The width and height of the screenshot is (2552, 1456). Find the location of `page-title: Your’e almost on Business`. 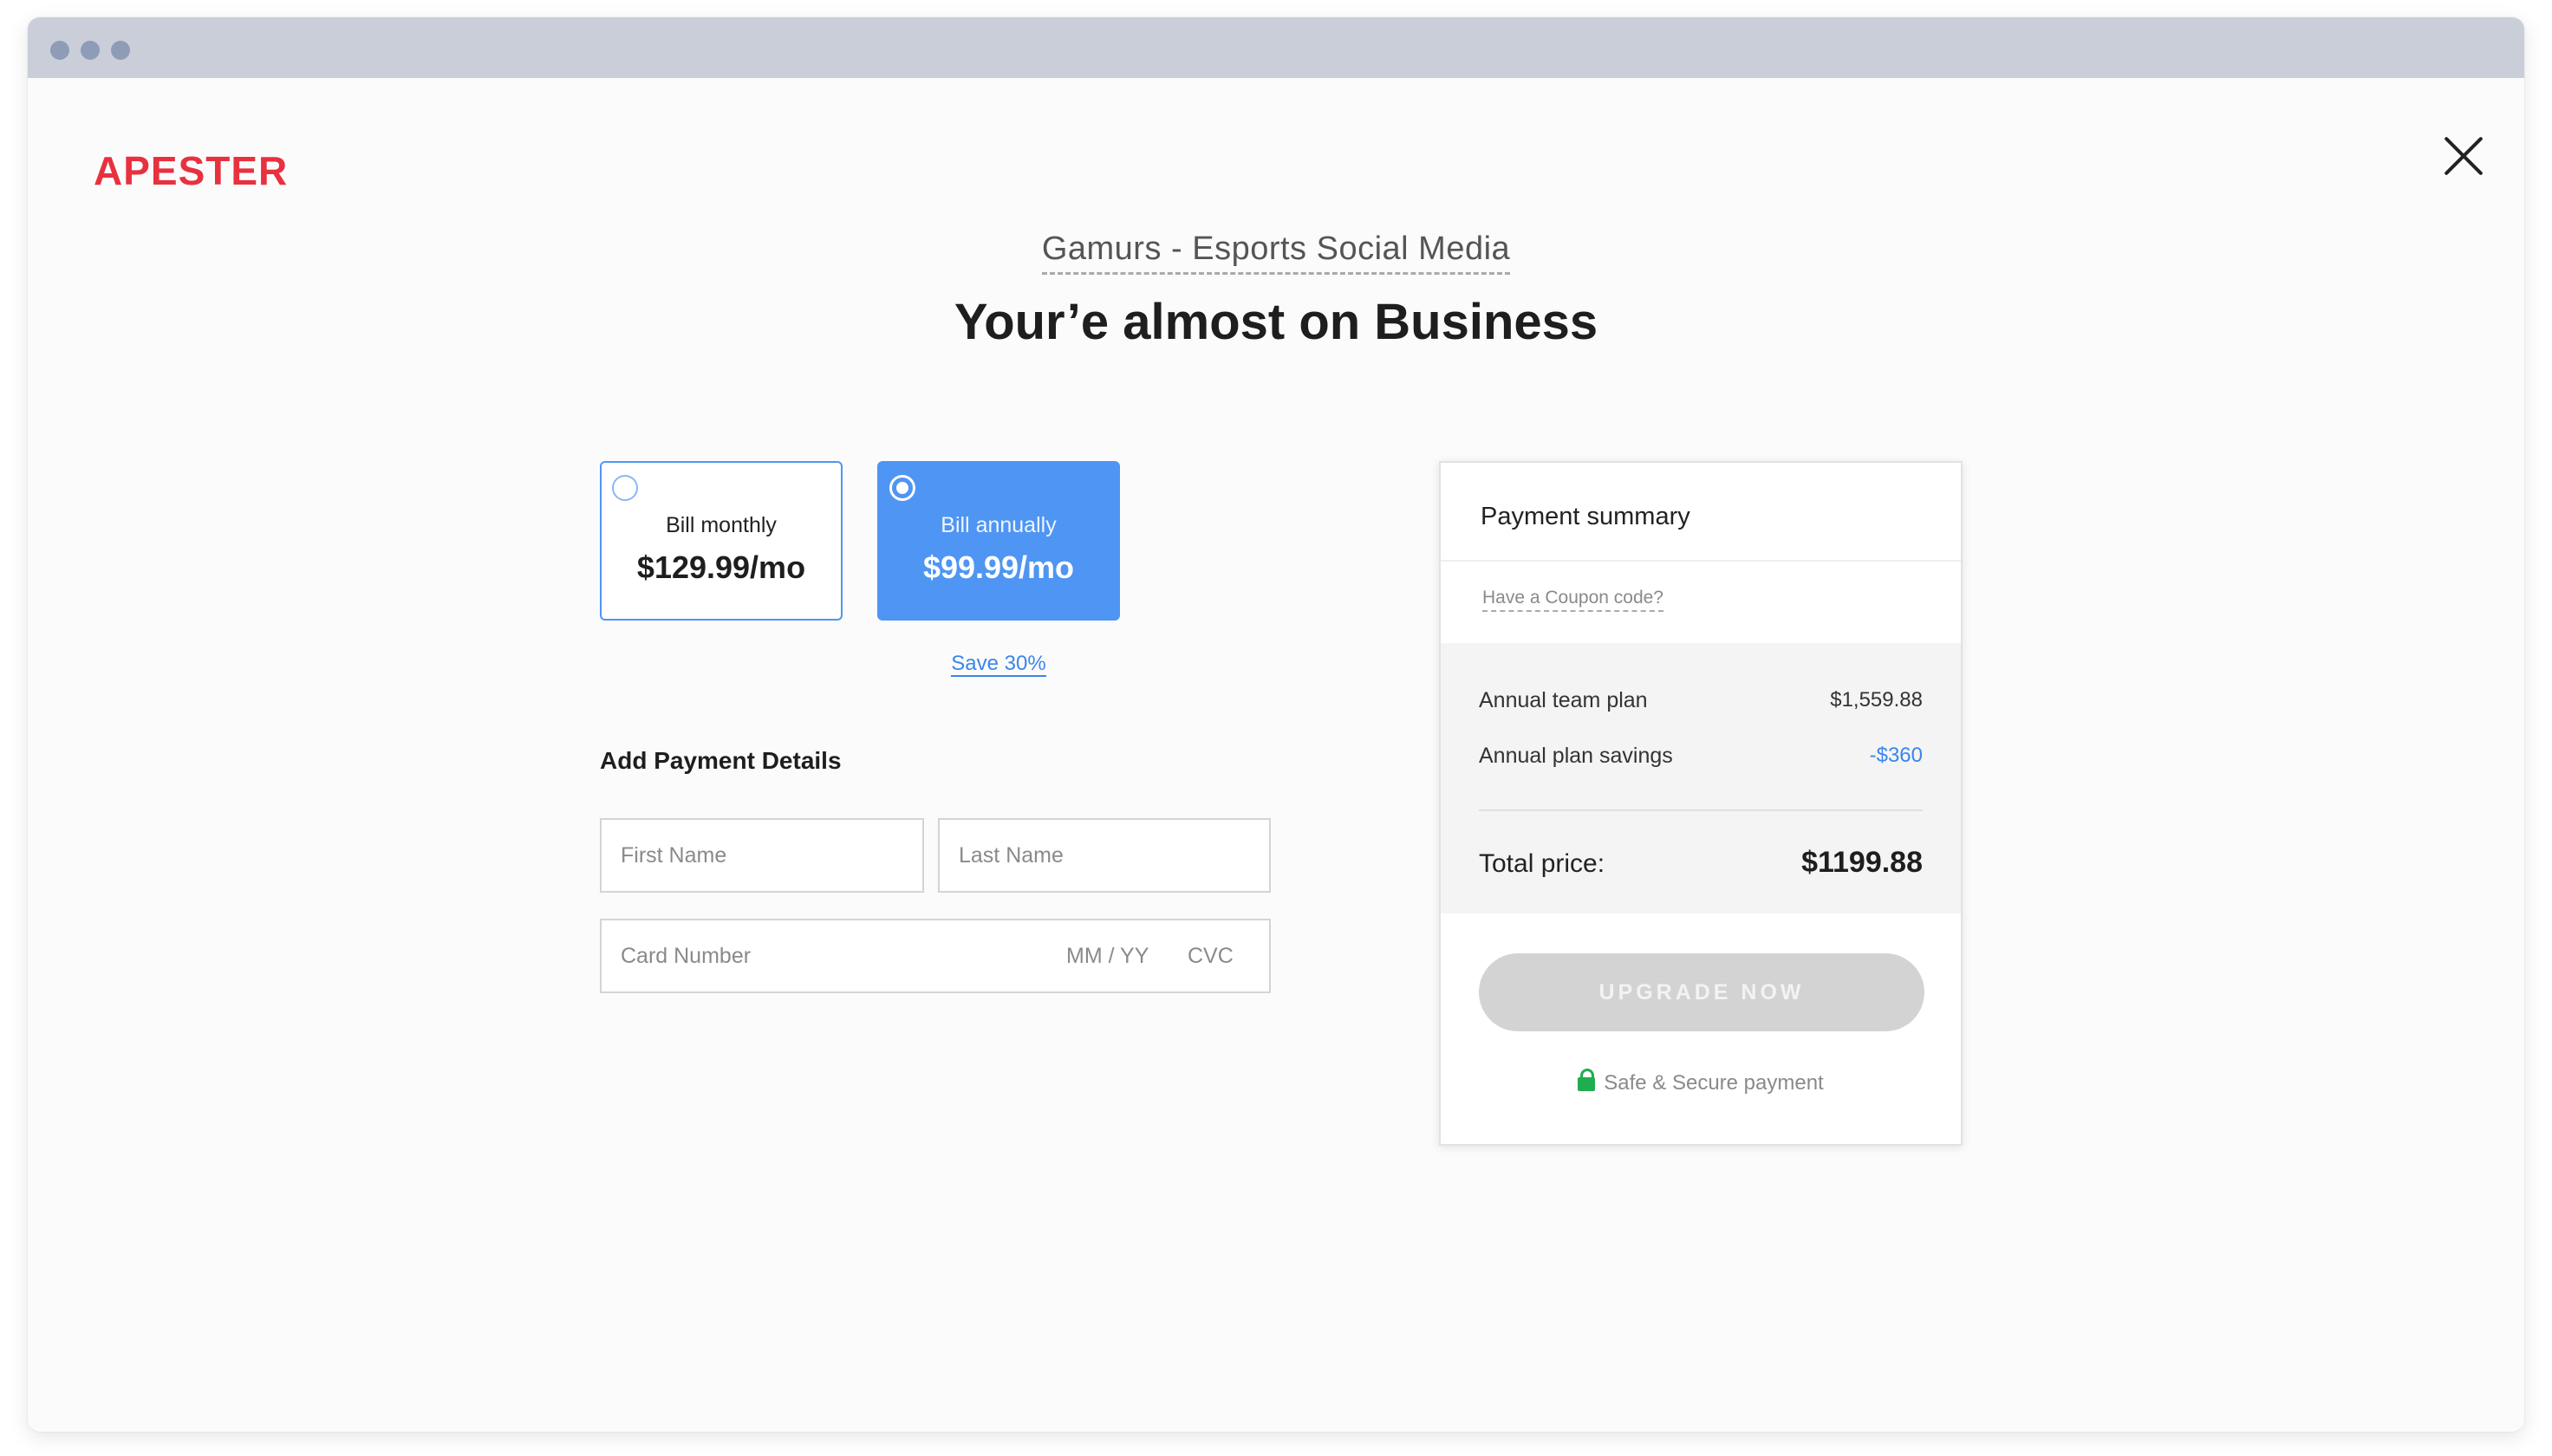

page-title: Your’e almost on Business is located at coordinates (1276, 322).